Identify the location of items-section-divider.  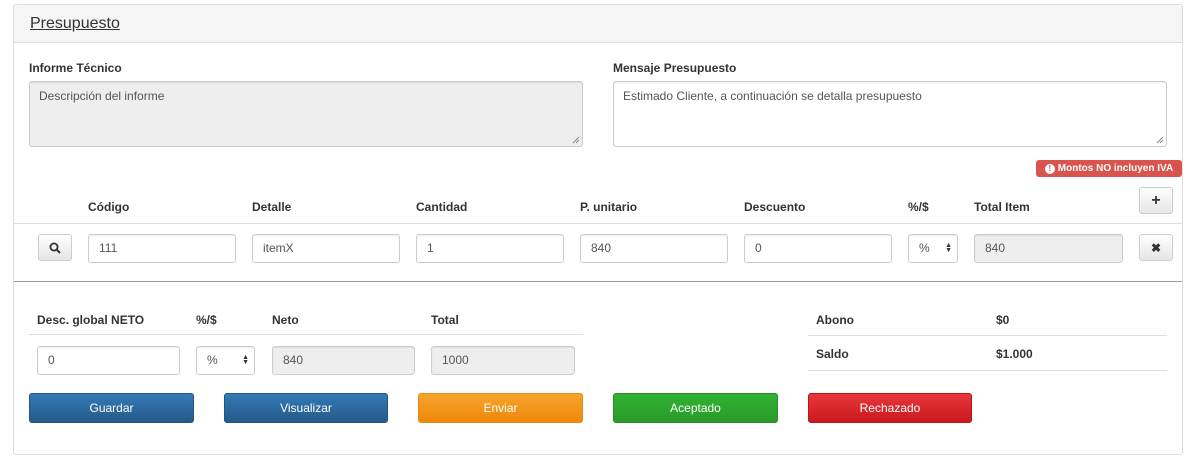
(598, 281).